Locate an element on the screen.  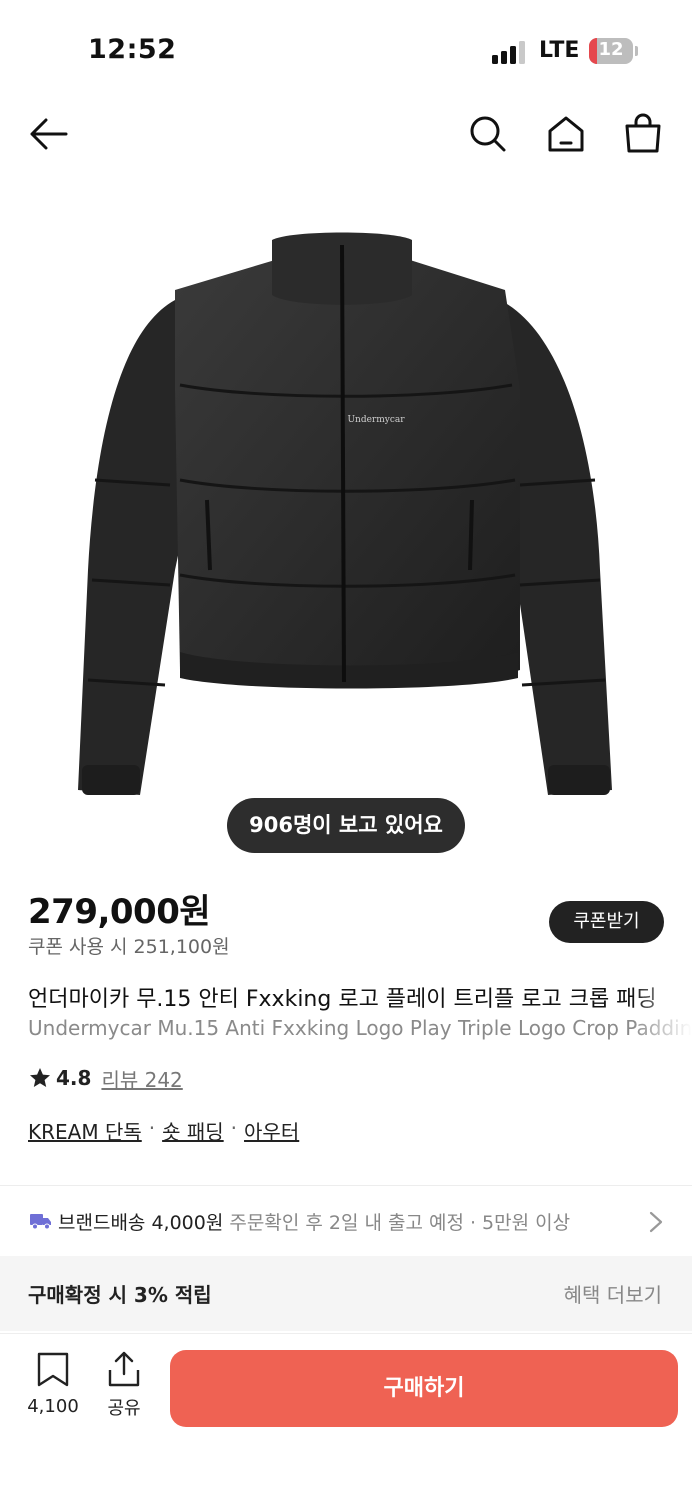
benefit-title: 구매확정 시 3% 적립 is located at coordinates (120, 1295).